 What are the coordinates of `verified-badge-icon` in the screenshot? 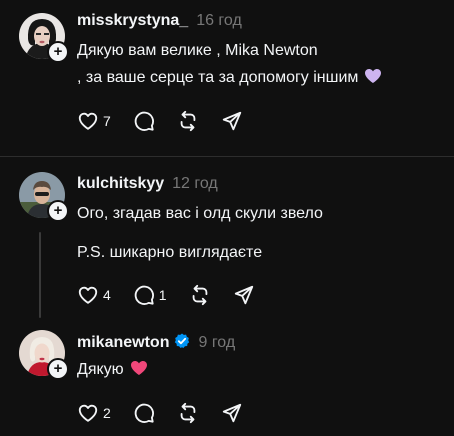 It's located at (182, 341).